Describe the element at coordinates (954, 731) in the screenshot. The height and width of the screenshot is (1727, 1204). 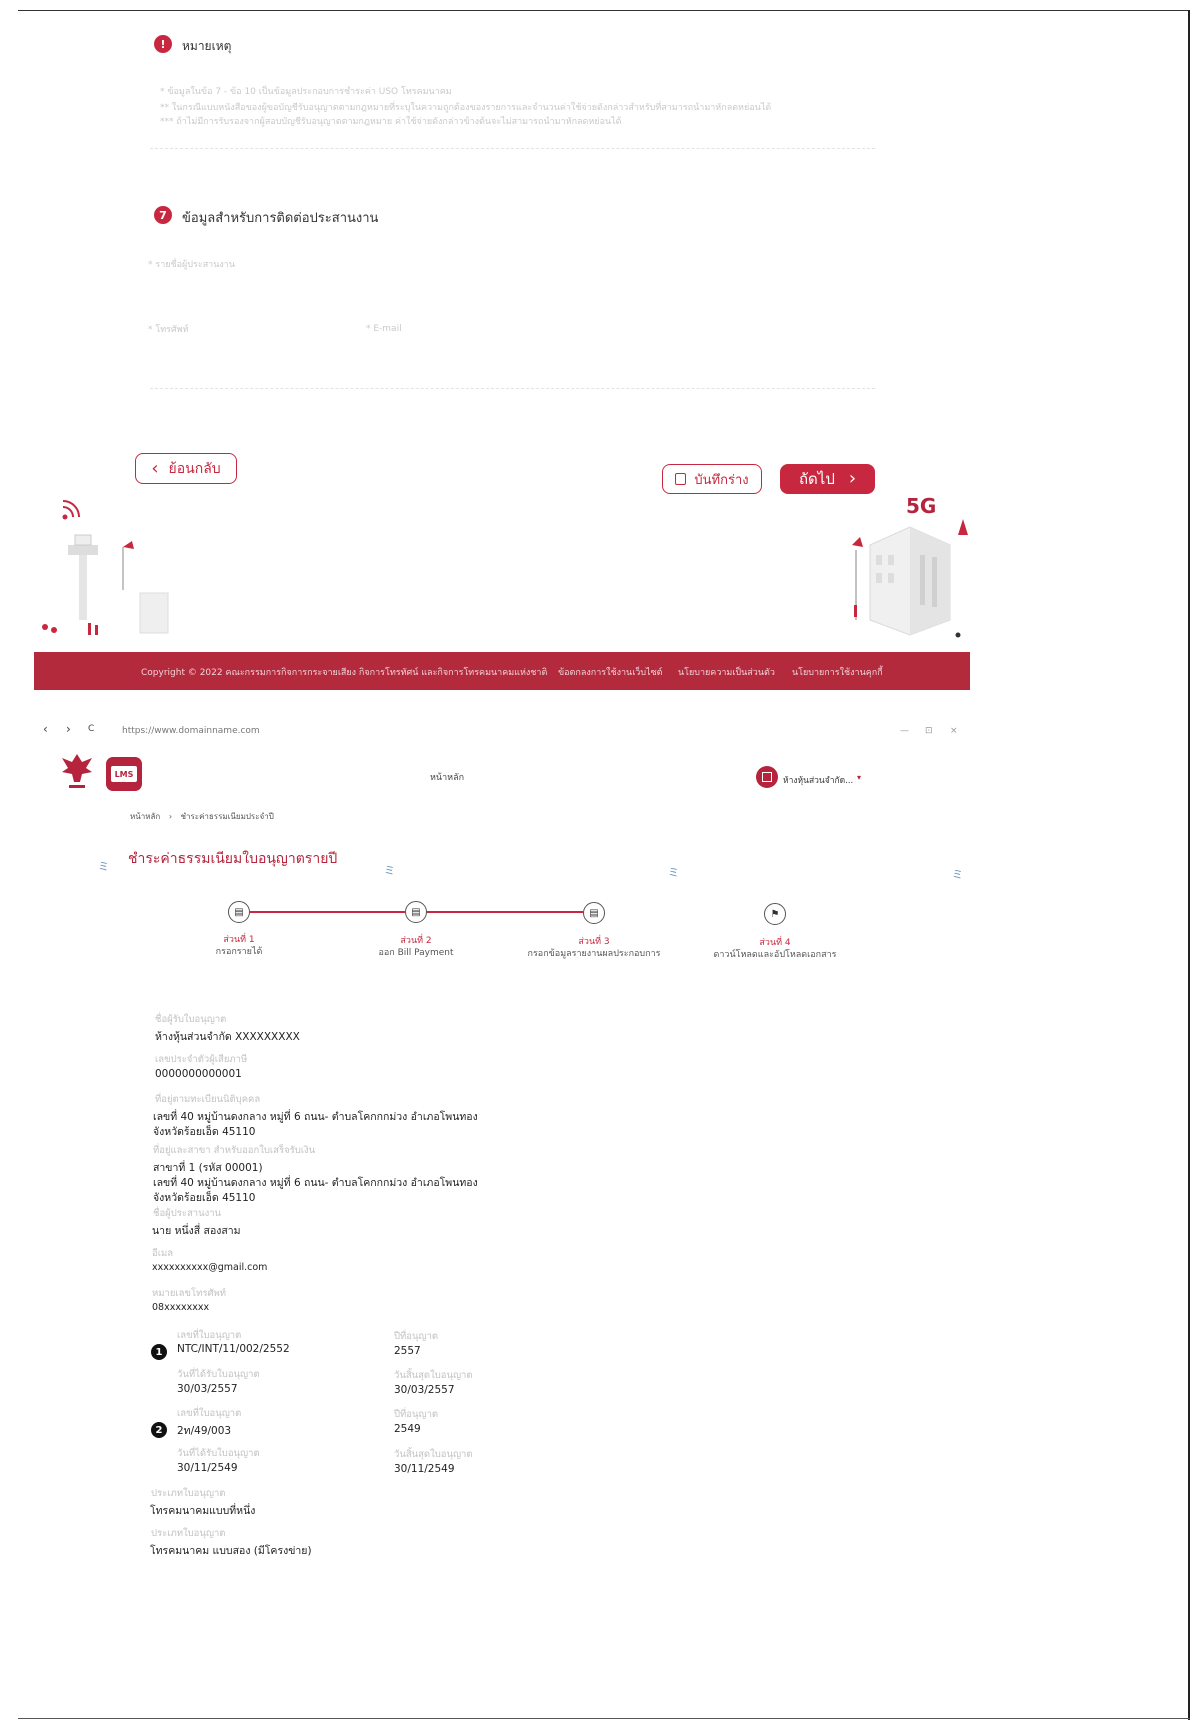
I see `close-button: ×` at that location.